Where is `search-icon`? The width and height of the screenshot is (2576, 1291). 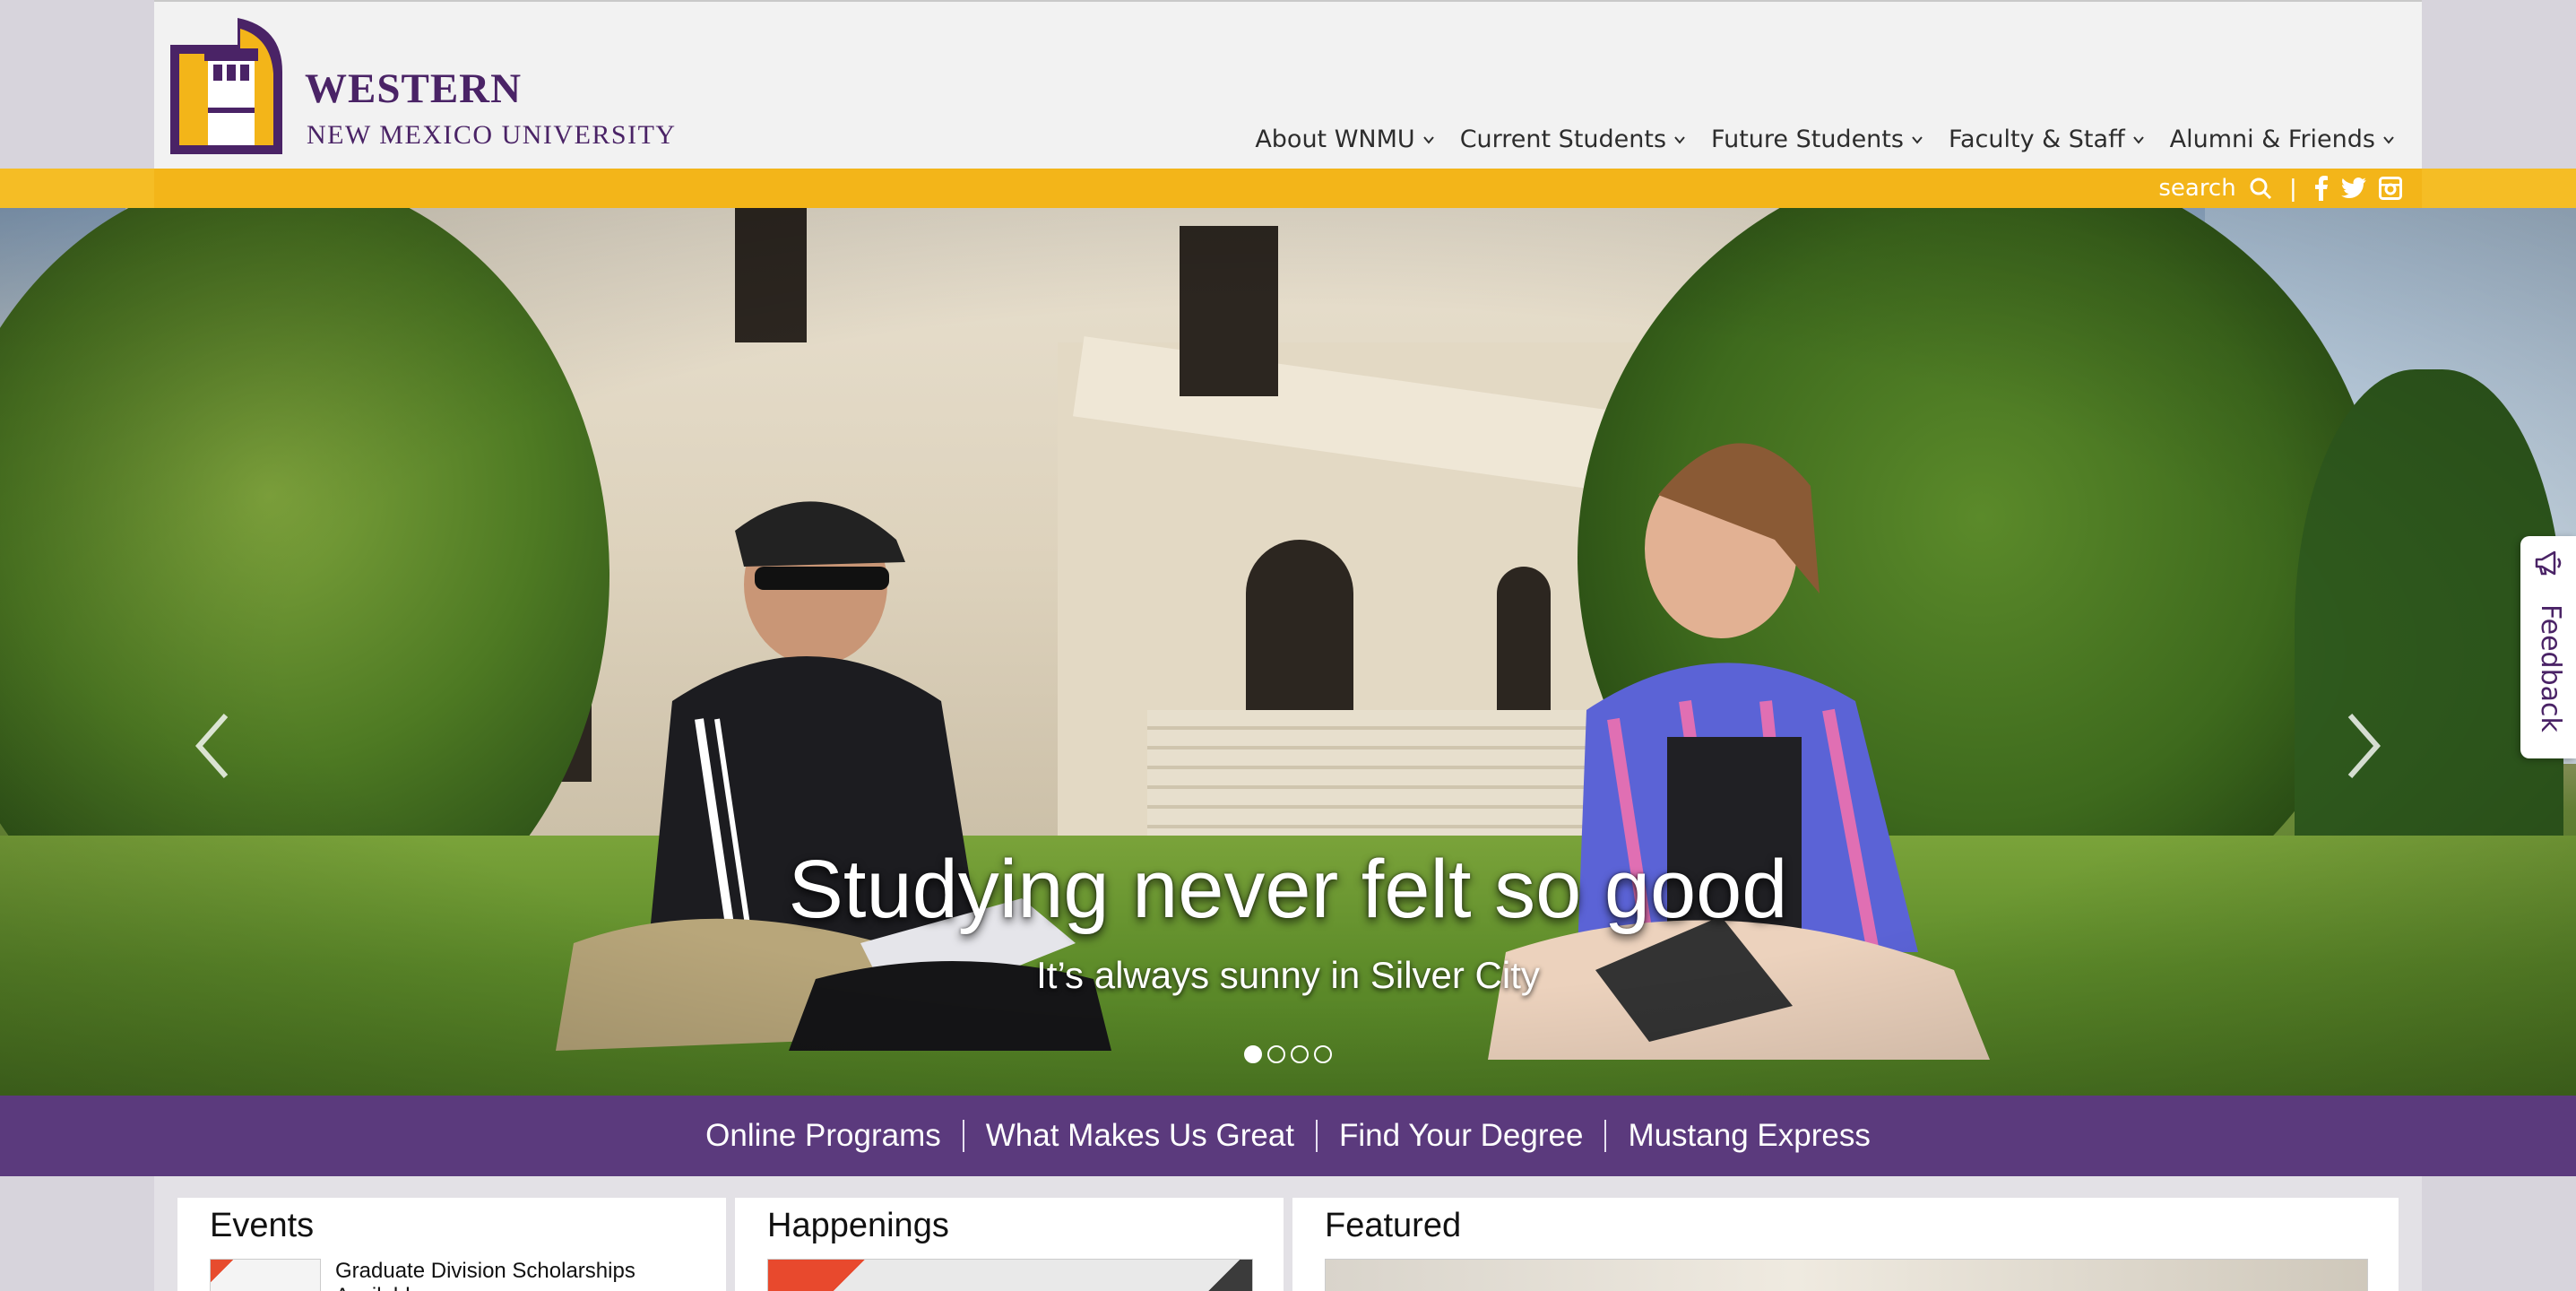
search-icon is located at coordinates (2260, 189).